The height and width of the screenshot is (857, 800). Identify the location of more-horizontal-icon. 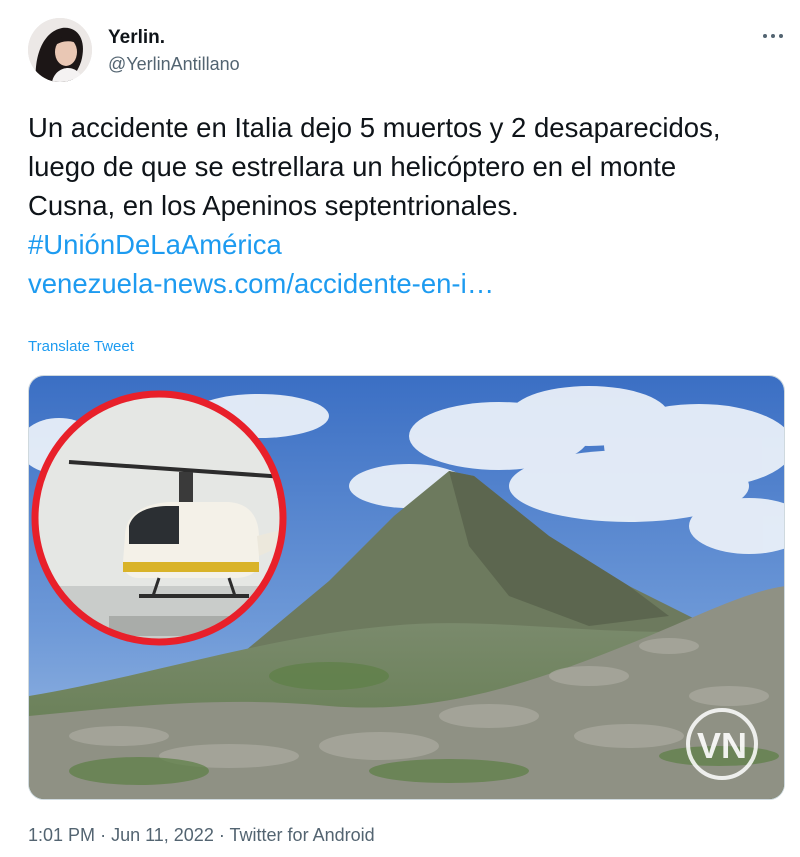
(773, 36).